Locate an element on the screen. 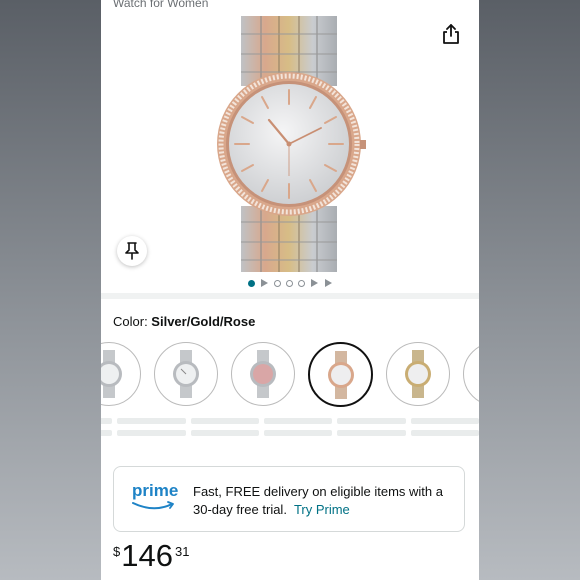 The width and height of the screenshot is (580, 580). watch-image is located at coordinates (291, 144).